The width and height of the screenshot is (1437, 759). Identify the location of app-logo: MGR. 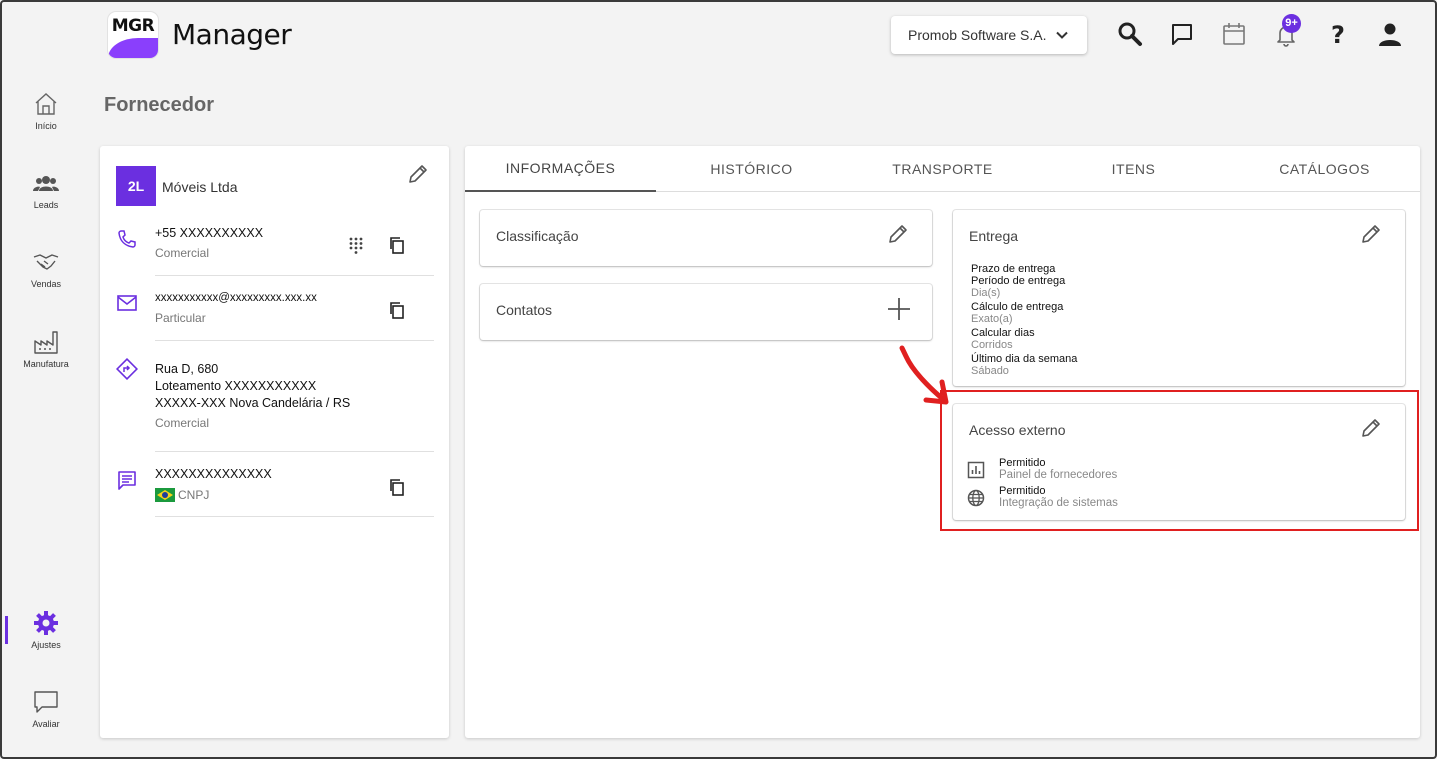
(133, 35).